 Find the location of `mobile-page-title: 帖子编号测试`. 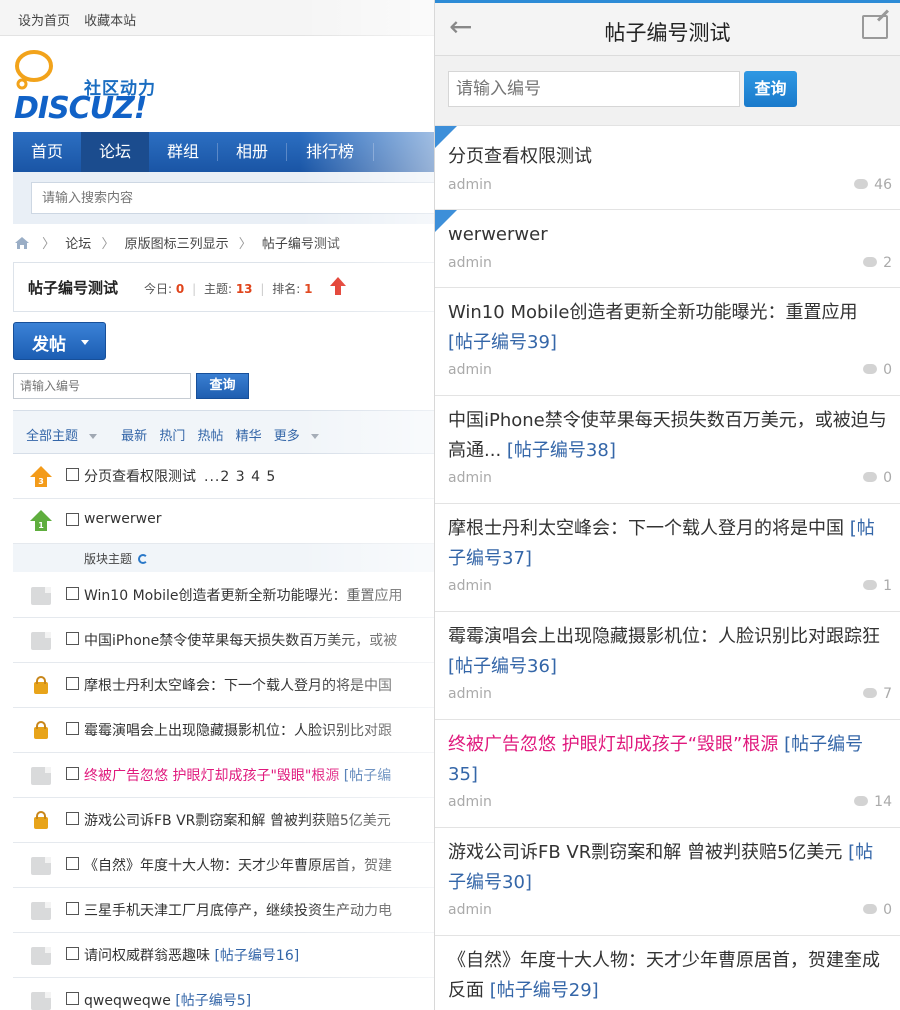

mobile-page-title: 帖子编号测试 is located at coordinates (667, 33).